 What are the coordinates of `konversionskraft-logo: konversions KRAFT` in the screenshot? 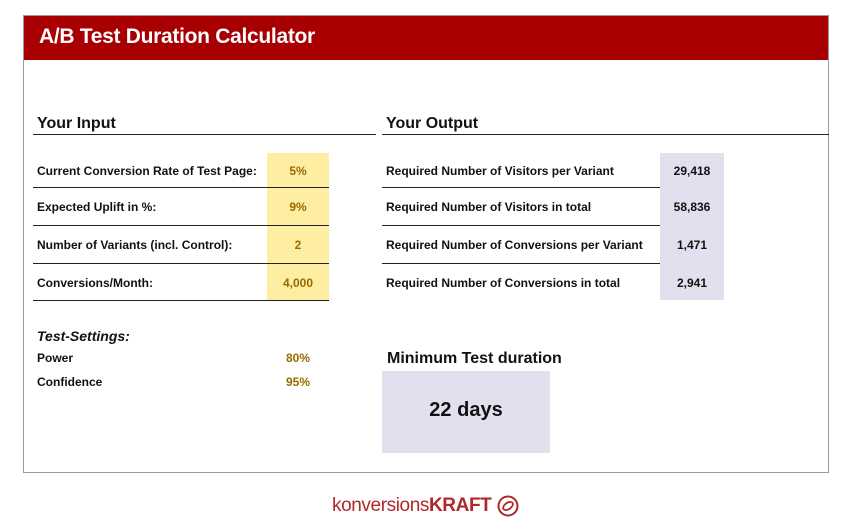 It's located at (425, 506).